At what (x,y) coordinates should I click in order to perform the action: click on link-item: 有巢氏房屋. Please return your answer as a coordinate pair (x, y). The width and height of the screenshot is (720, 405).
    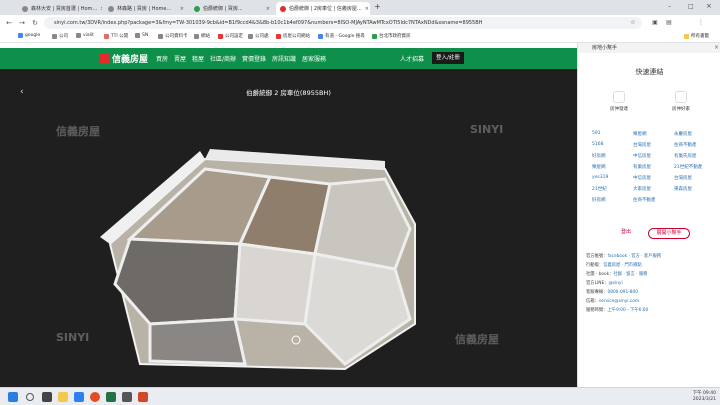
    Looking at the image, I should click on (685, 156).